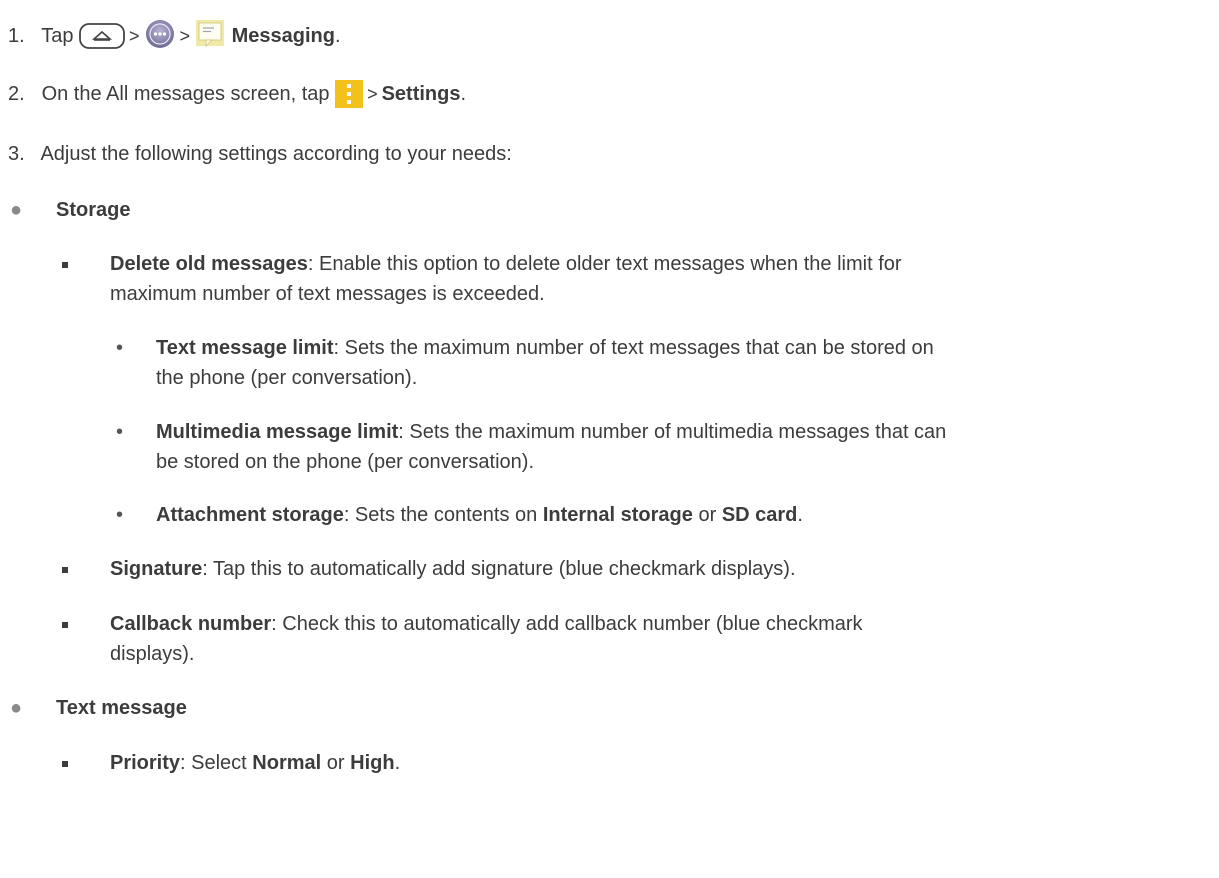 The width and height of the screenshot is (1219, 878). I want to click on step-number: 2., so click(16, 94).